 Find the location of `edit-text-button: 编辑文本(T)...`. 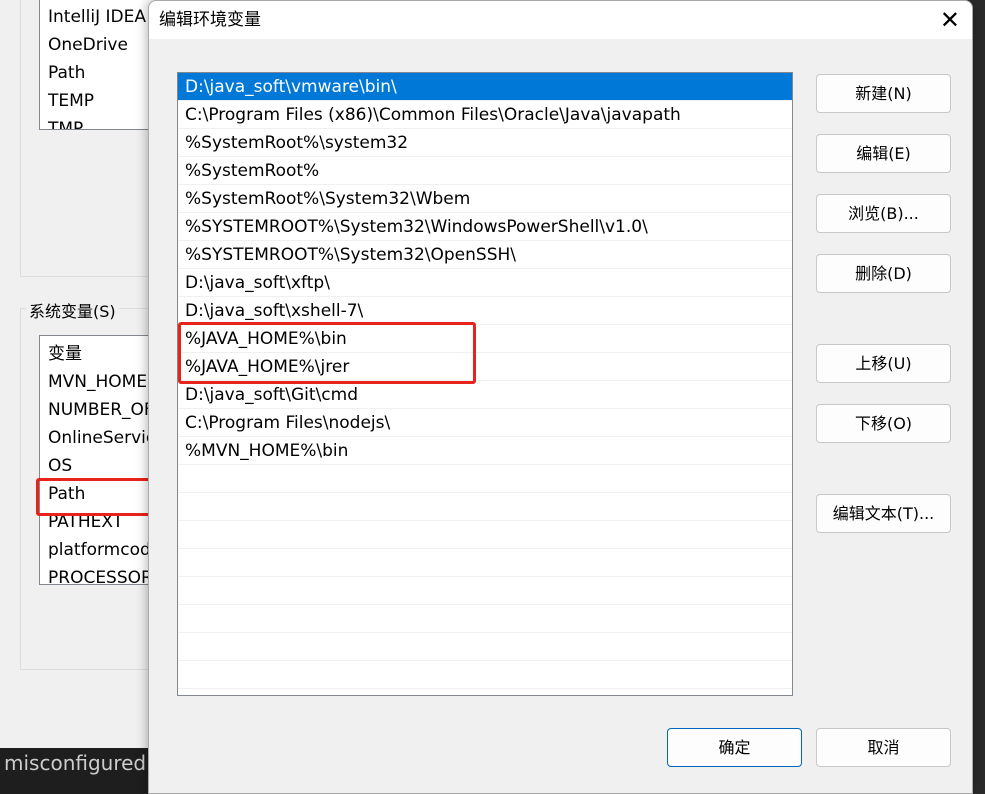

edit-text-button: 编辑文本(T)... is located at coordinates (883, 513).